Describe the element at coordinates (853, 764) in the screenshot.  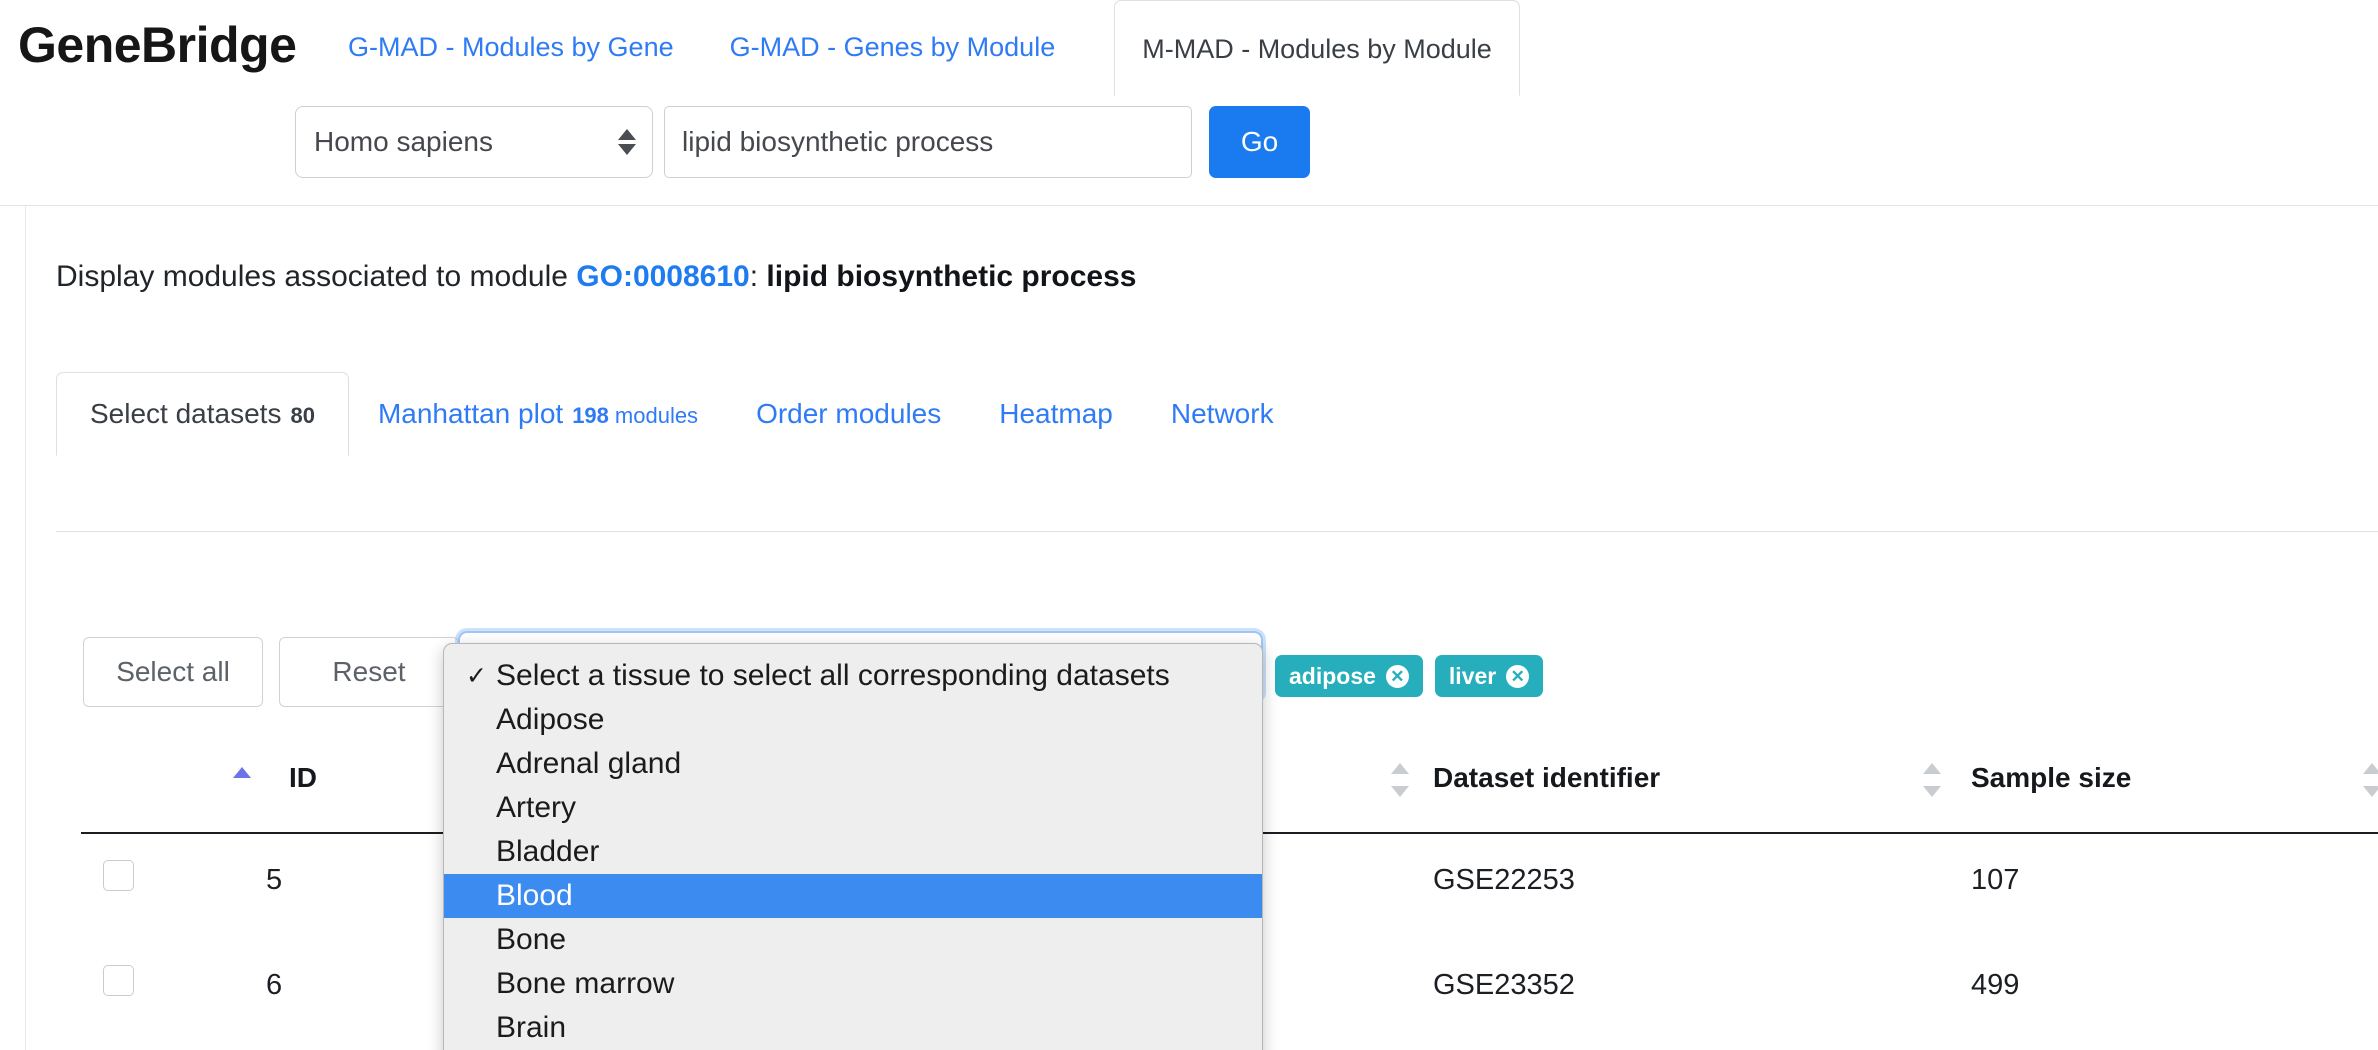
I see `tissue-option-adrenal-gland: Adrenal gland` at that location.